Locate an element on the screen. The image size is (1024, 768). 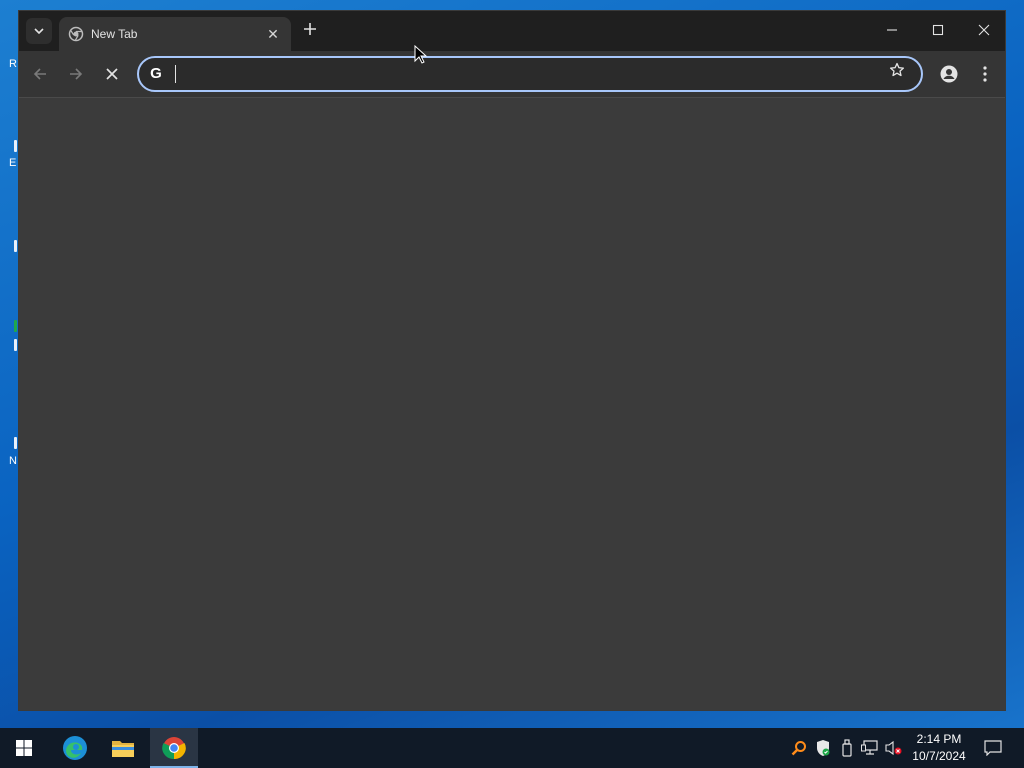
magnifier-icon is located at coordinates (798, 748).